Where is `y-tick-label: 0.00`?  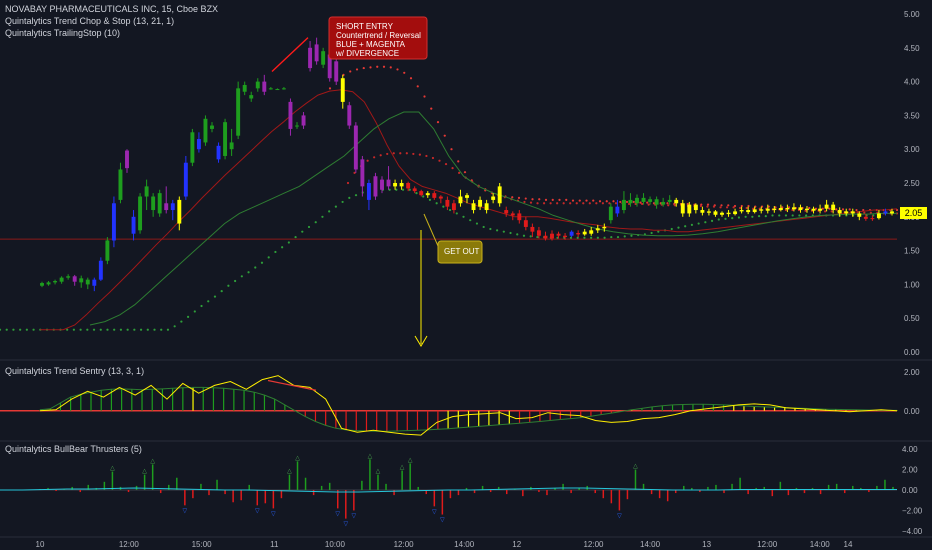 y-tick-label: 0.00 is located at coordinates (912, 352).